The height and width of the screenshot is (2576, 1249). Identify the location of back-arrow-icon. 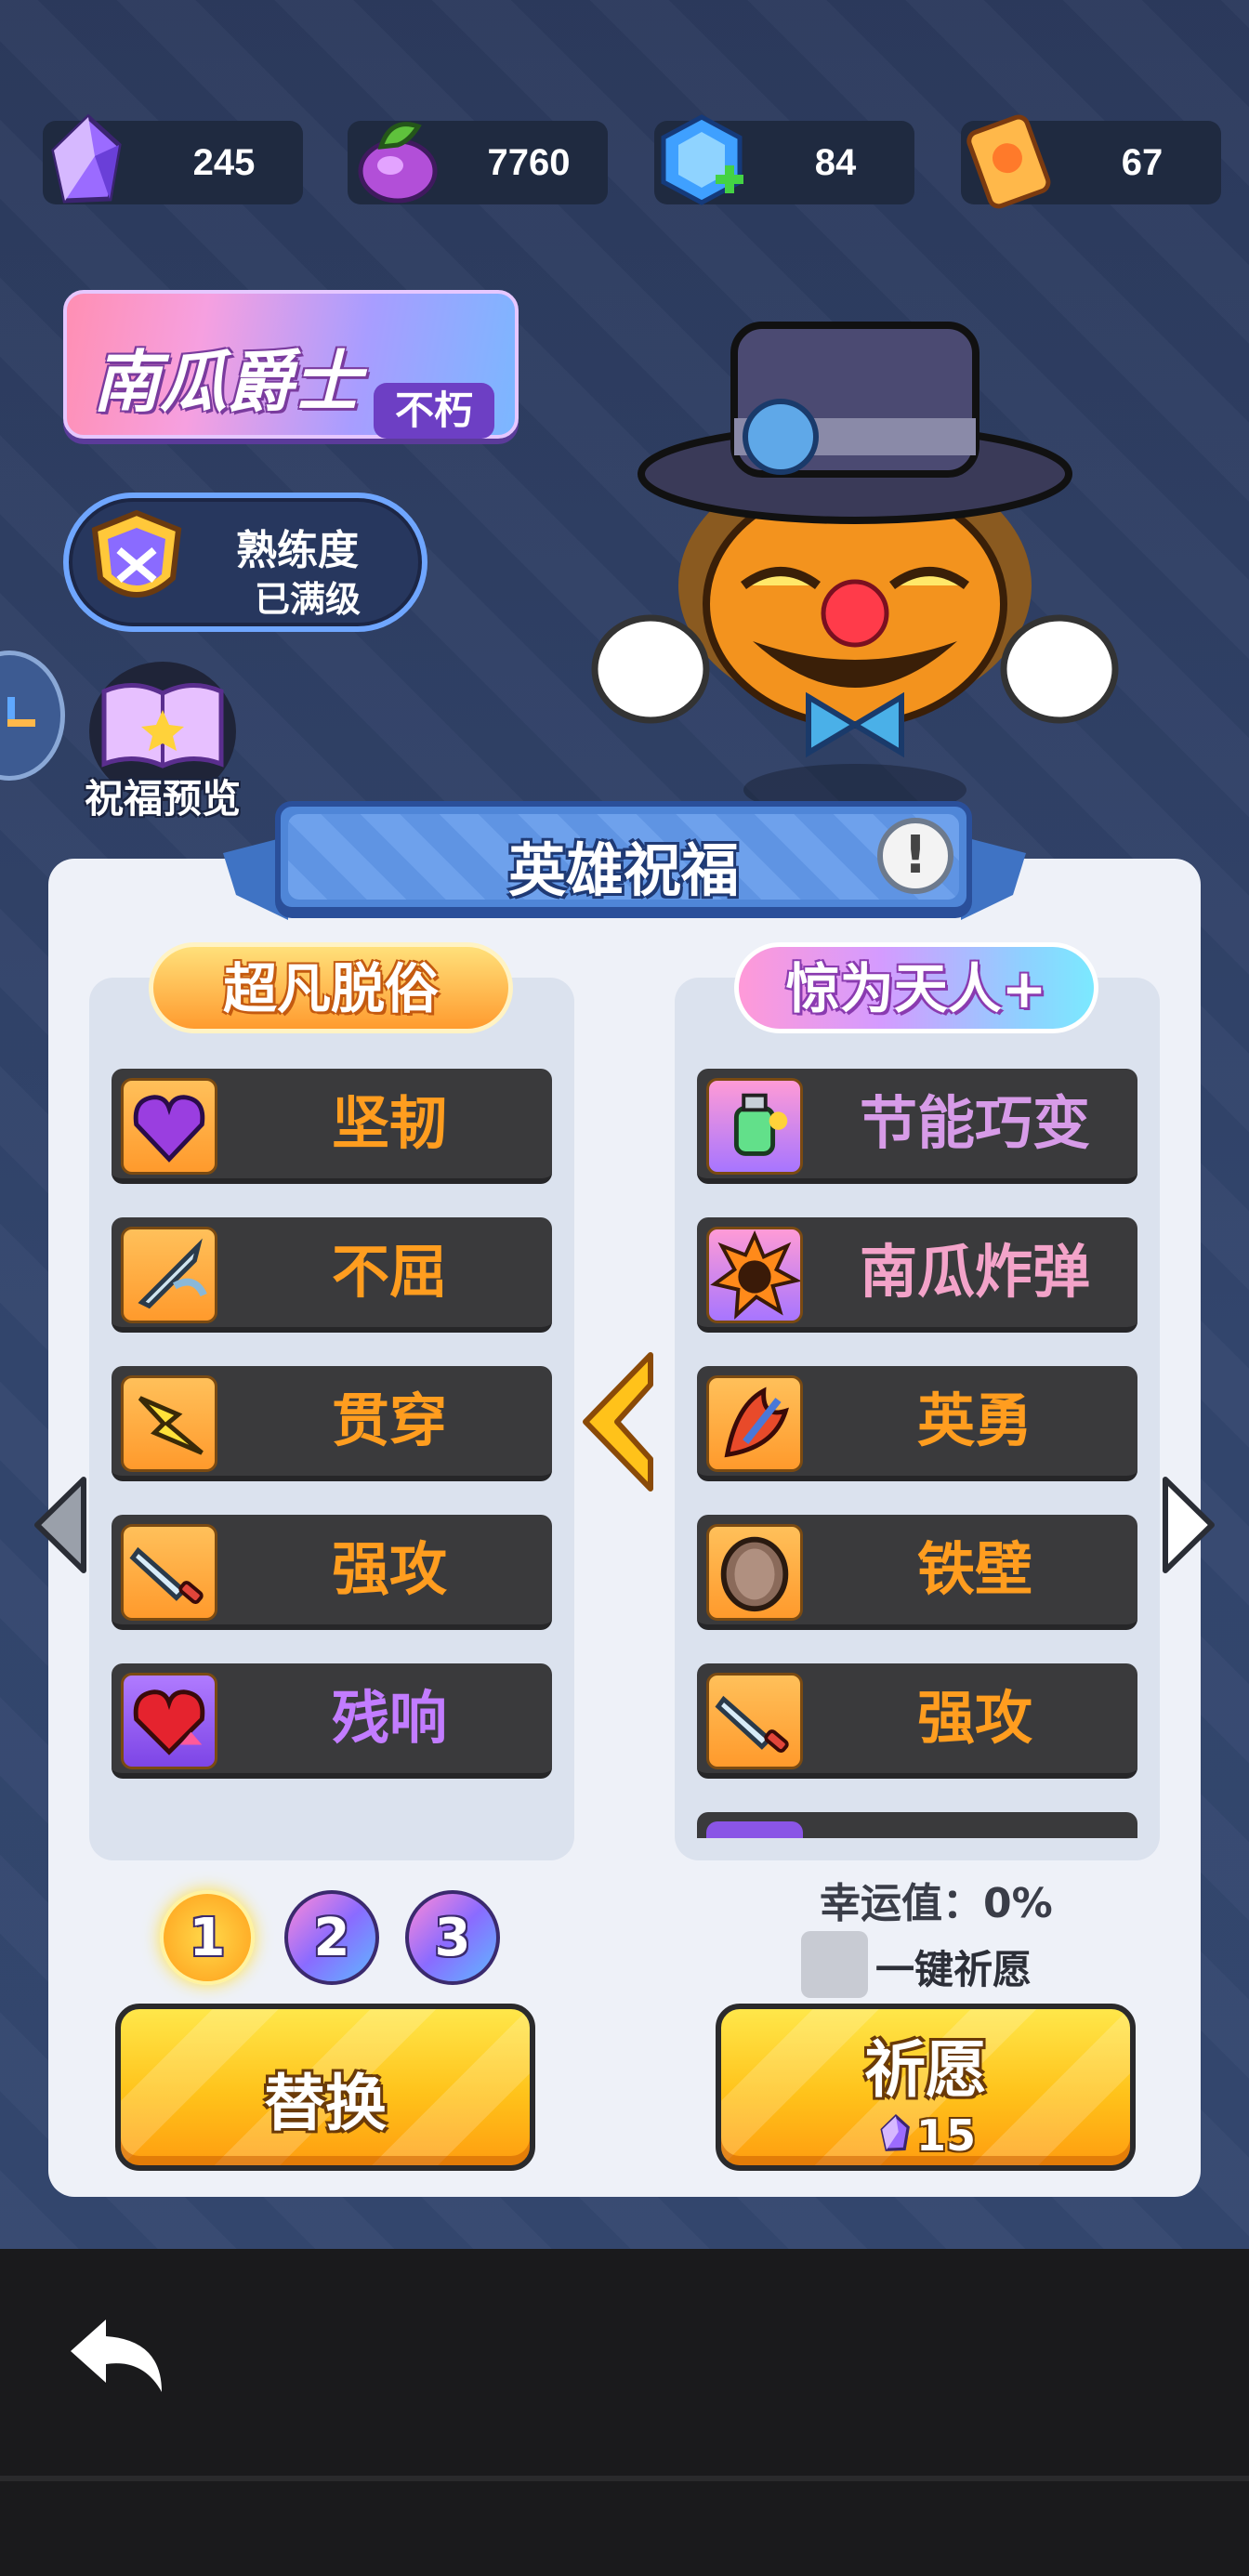
(117, 2354).